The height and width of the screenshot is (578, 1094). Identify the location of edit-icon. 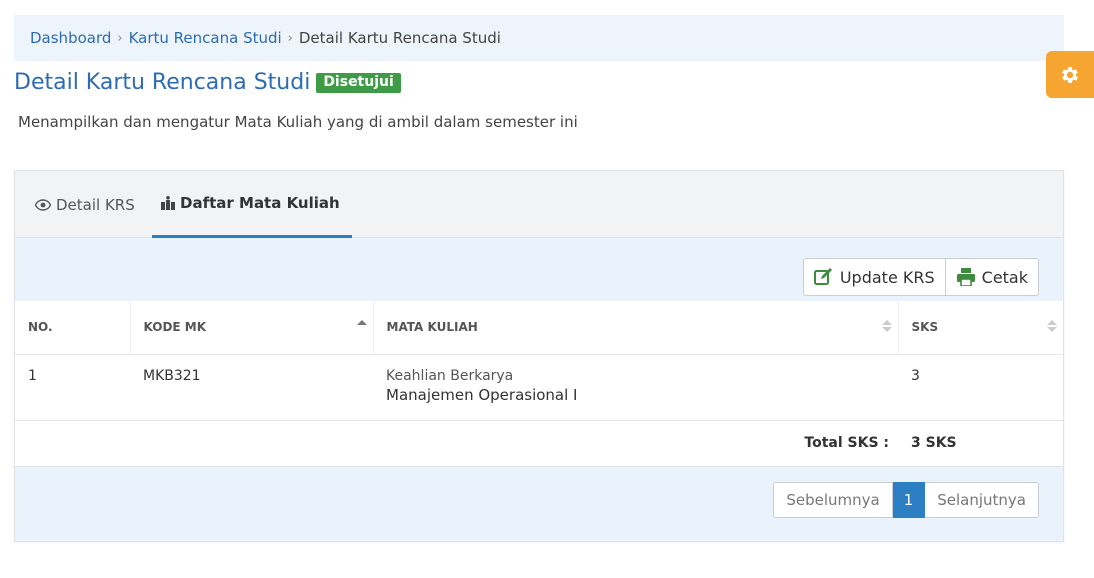
(823, 277).